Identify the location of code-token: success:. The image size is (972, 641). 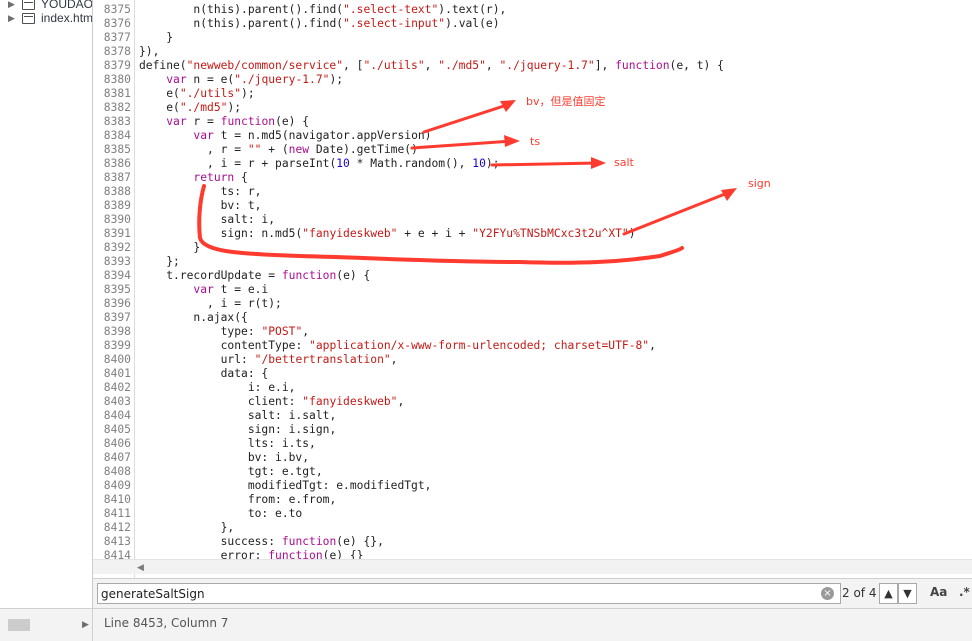
(251, 541).